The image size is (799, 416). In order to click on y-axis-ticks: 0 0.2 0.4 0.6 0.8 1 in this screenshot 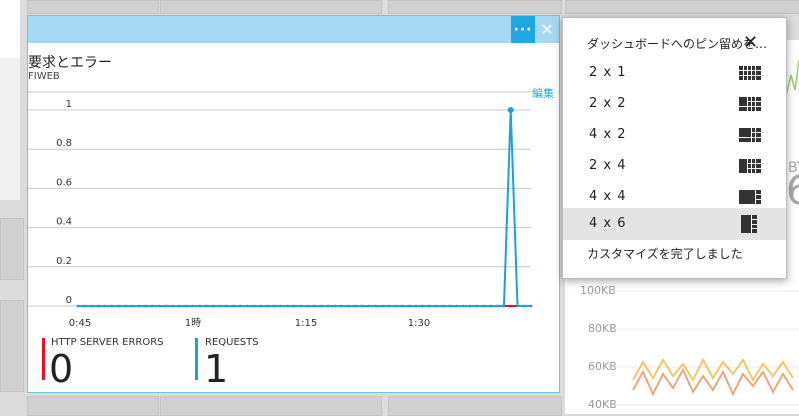, I will do `click(64, 202)`.